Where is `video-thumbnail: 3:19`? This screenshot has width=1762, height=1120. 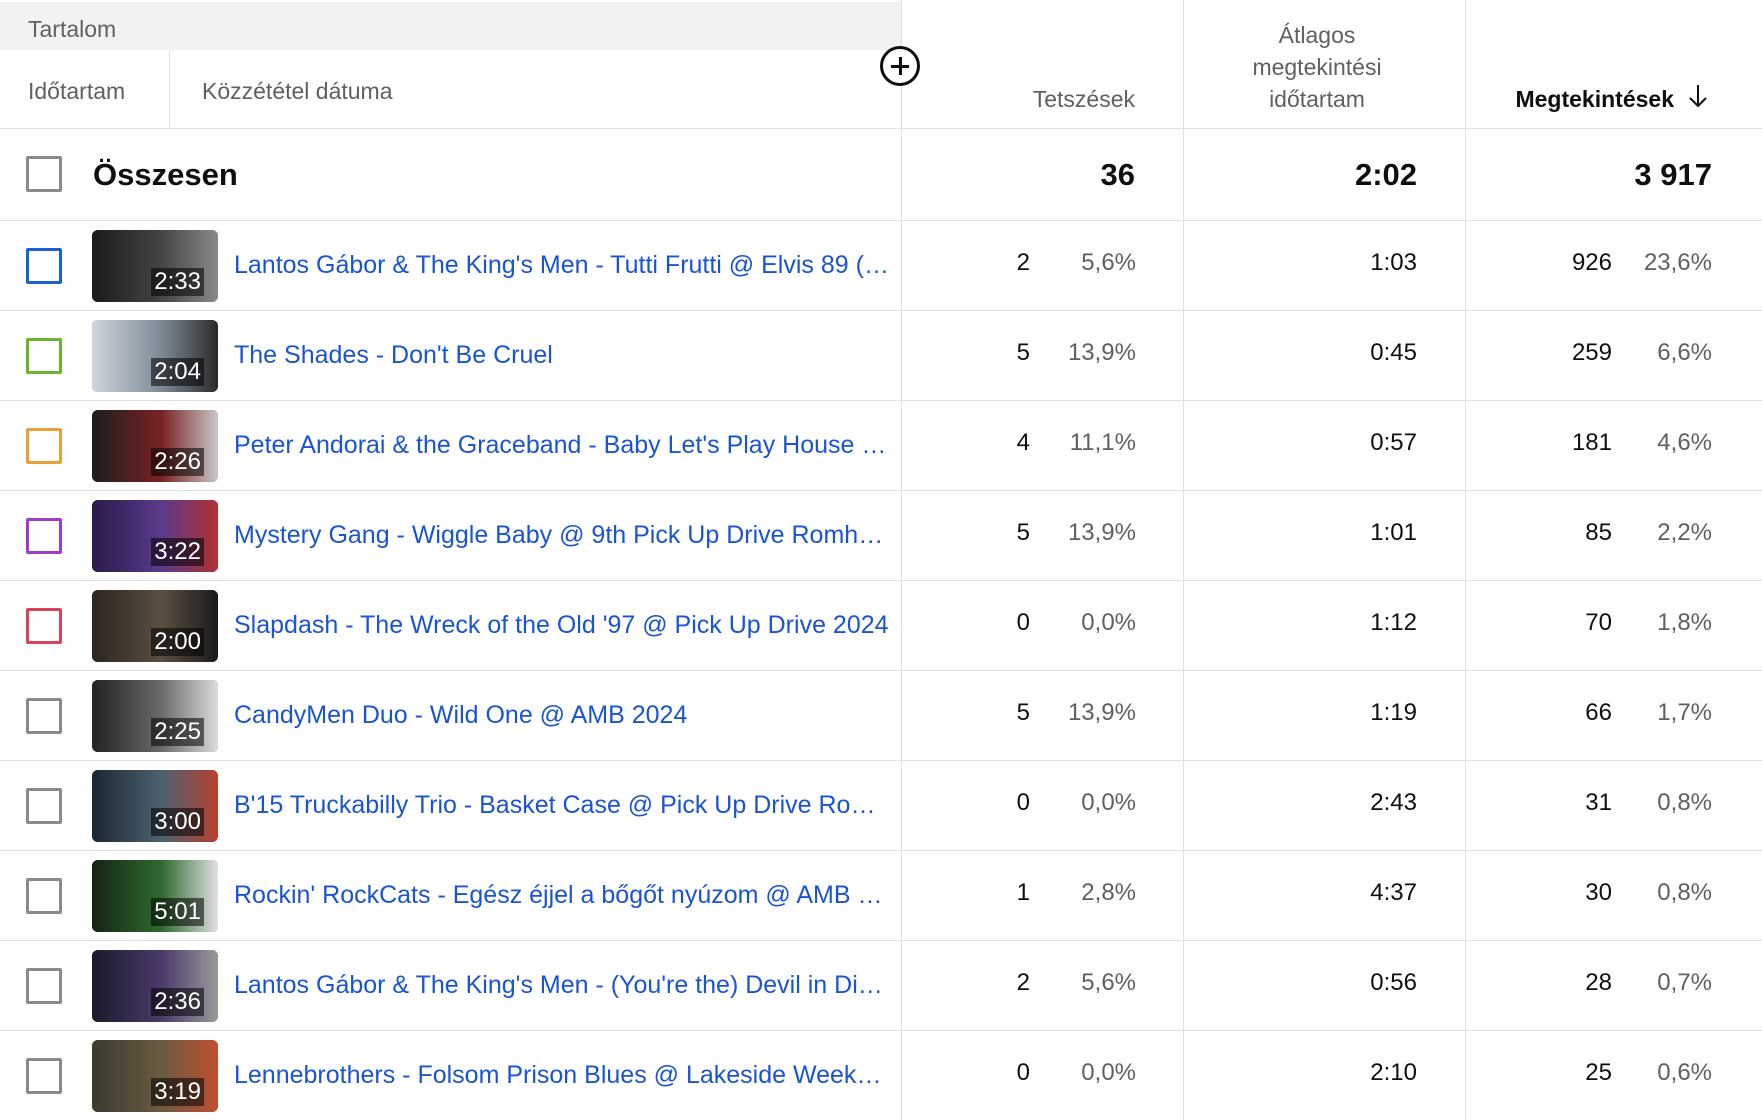 video-thumbnail: 3:19 is located at coordinates (155, 1076).